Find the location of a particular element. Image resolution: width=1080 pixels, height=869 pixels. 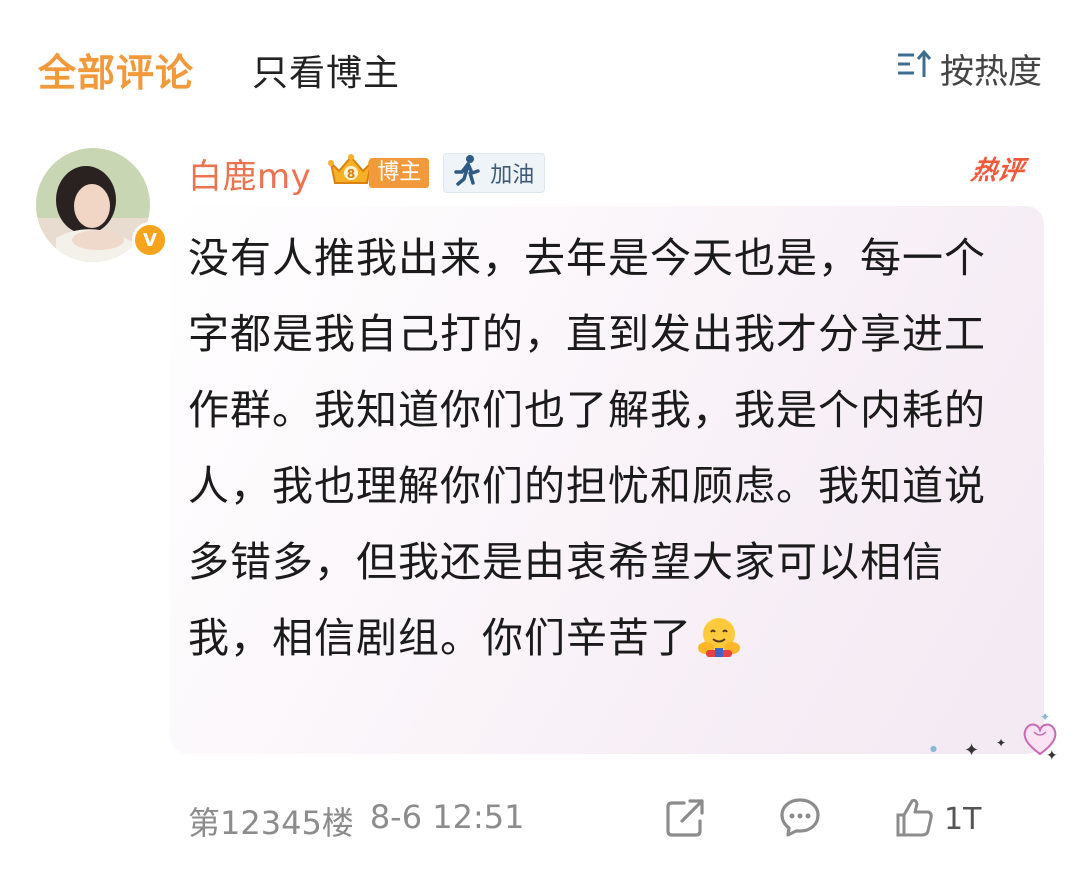

sort-label: 按热度 is located at coordinates (991, 72).